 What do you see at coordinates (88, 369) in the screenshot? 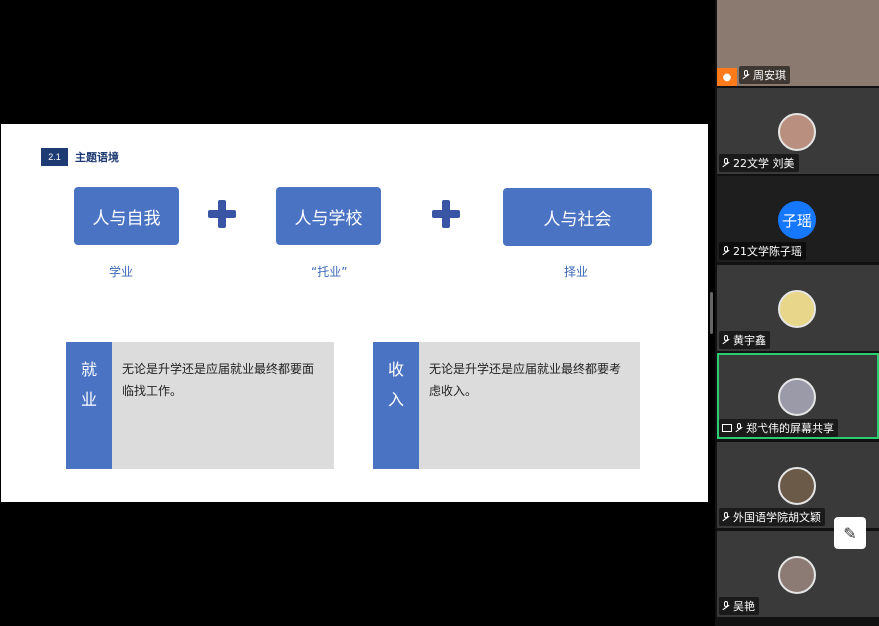
I see `card-side-char: 就` at bounding box center [88, 369].